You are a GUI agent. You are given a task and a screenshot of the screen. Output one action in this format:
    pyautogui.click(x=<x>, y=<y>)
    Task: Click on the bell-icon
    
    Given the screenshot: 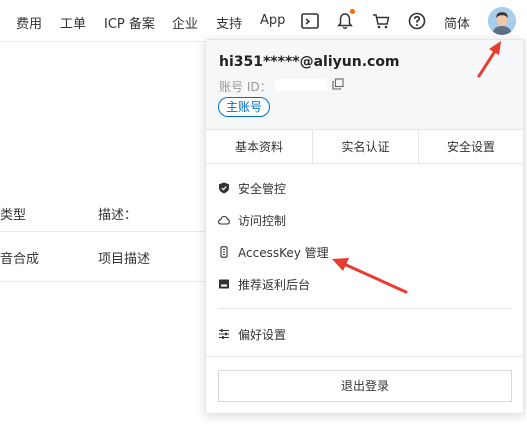 What is the action you would take?
    pyautogui.click(x=345, y=21)
    